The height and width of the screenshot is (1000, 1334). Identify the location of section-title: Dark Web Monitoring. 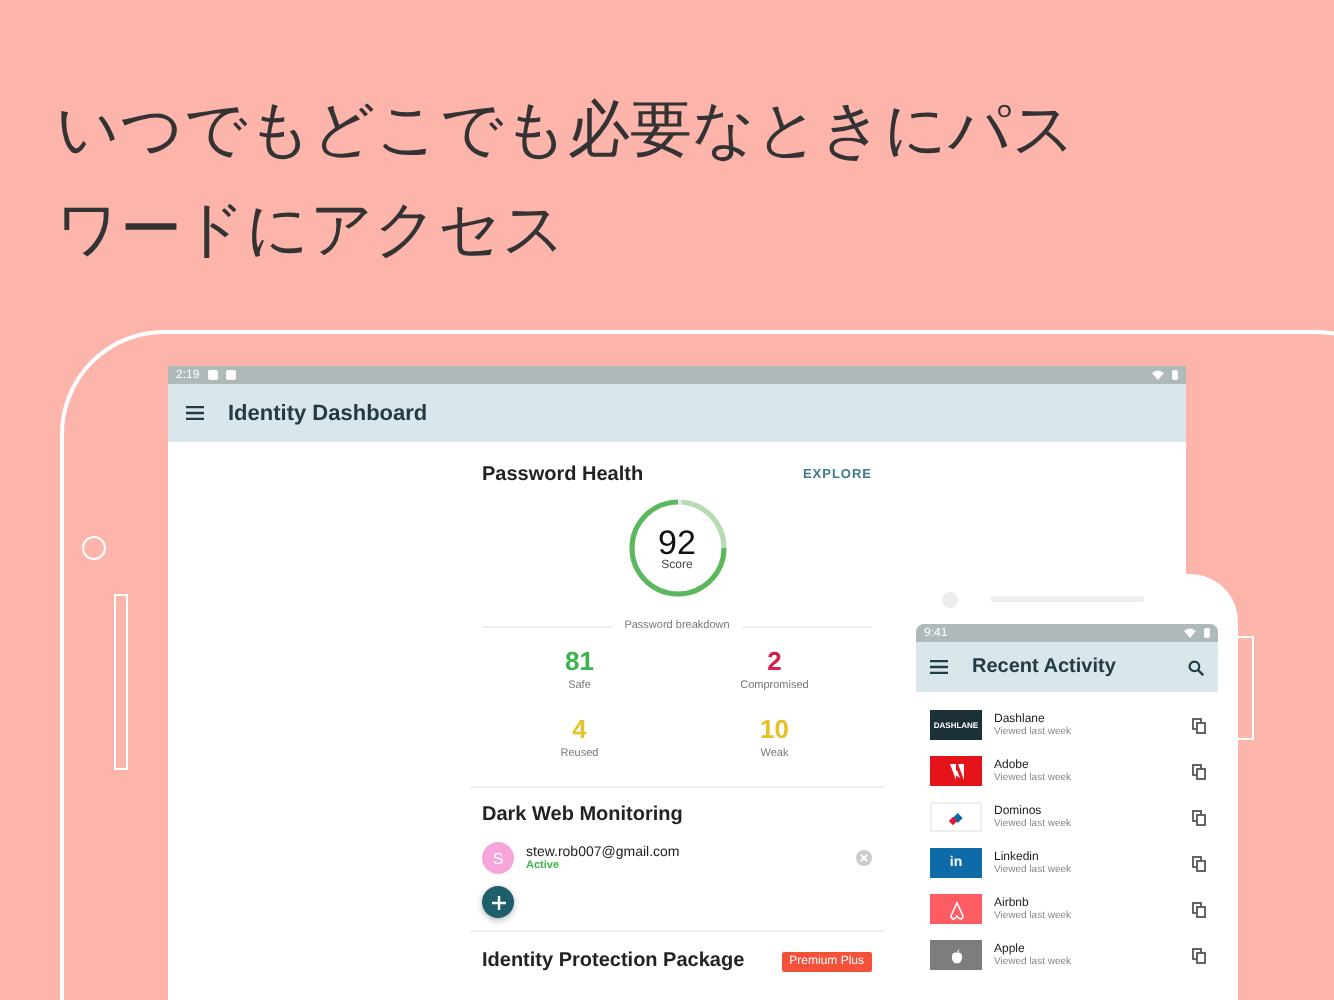
(583, 815).